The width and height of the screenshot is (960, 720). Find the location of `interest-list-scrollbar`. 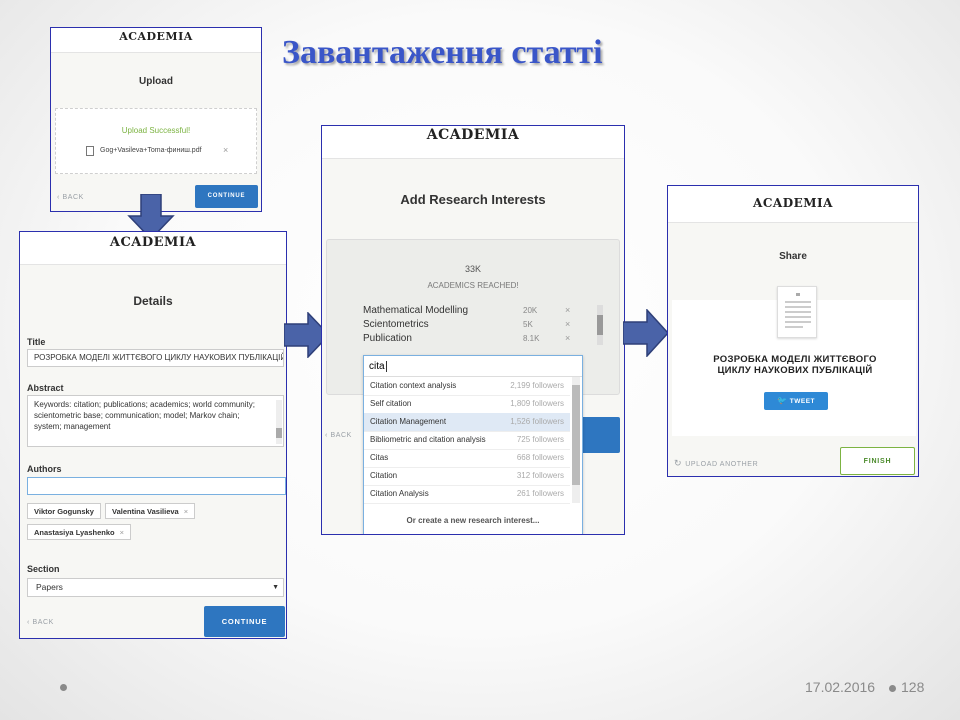

interest-list-scrollbar is located at coordinates (600, 325).